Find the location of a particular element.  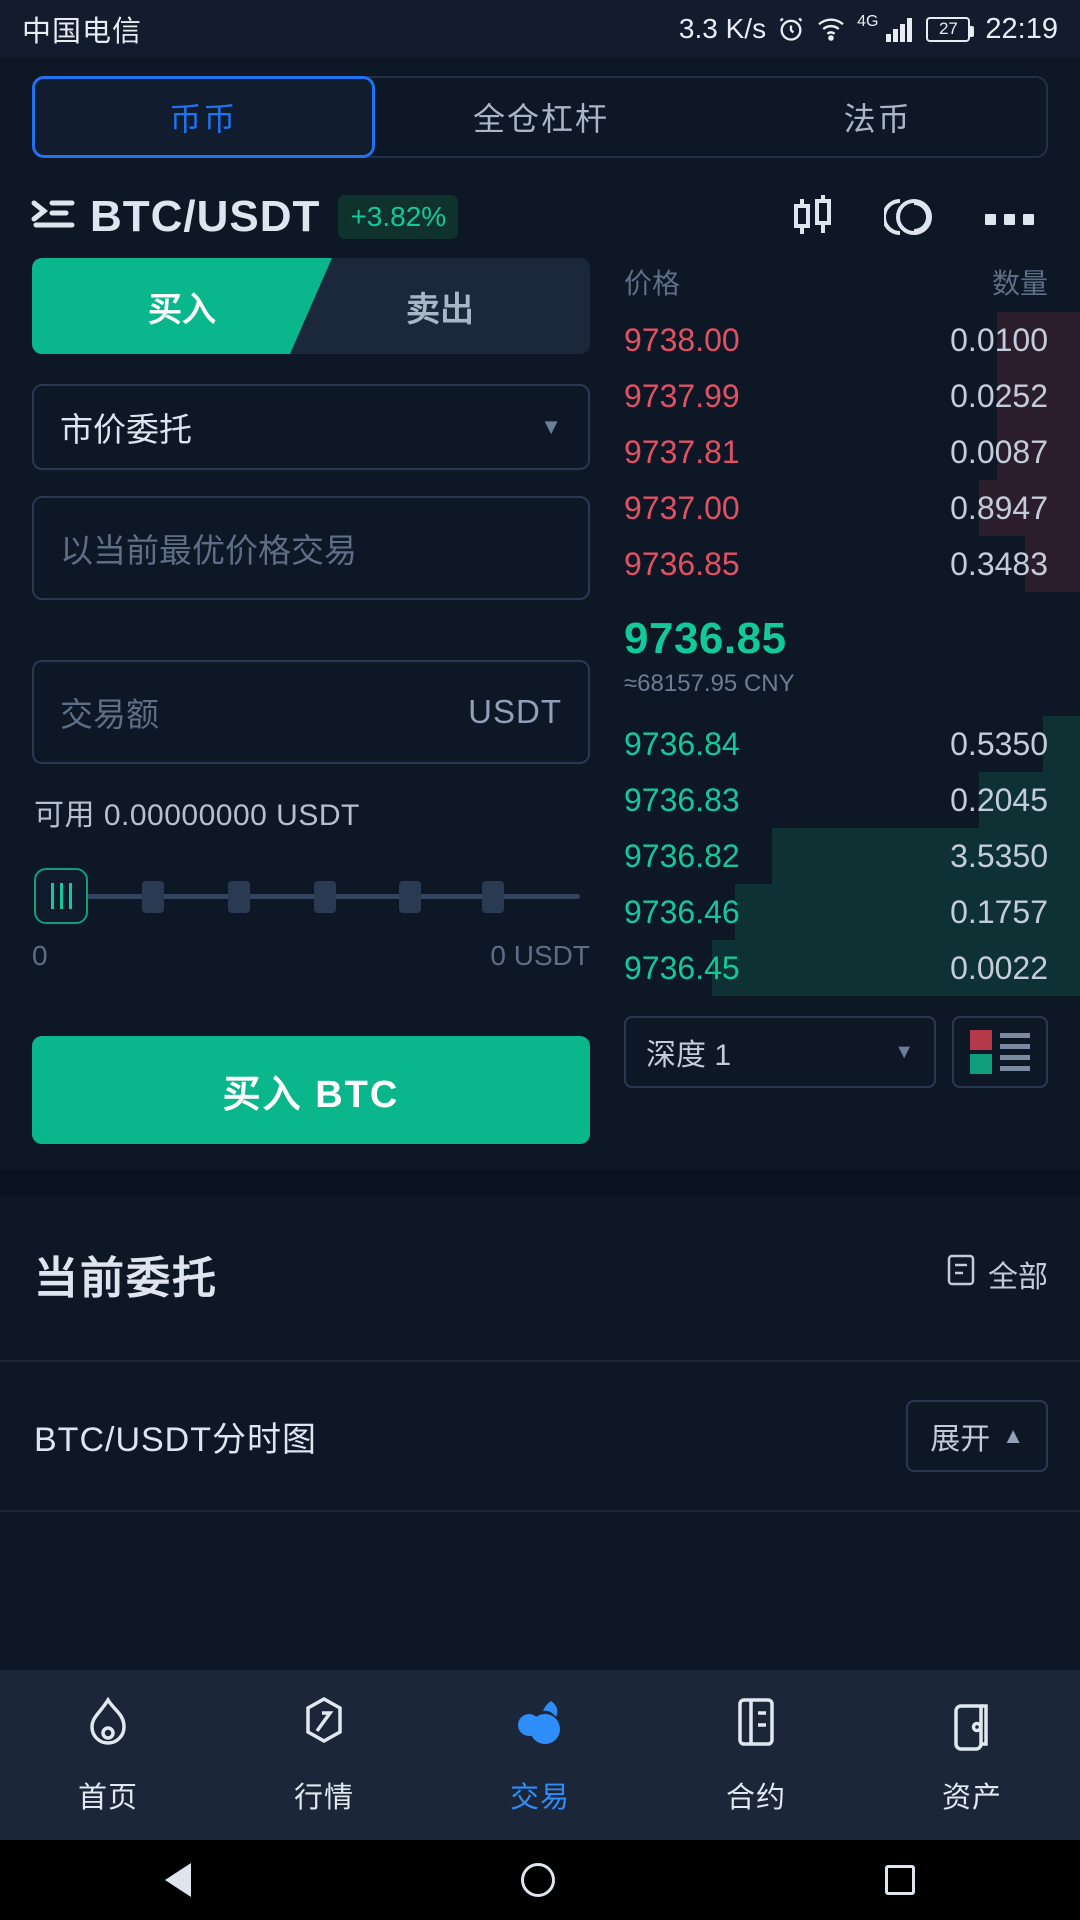

nav-item-markets: 行情 is located at coordinates (324, 1755).